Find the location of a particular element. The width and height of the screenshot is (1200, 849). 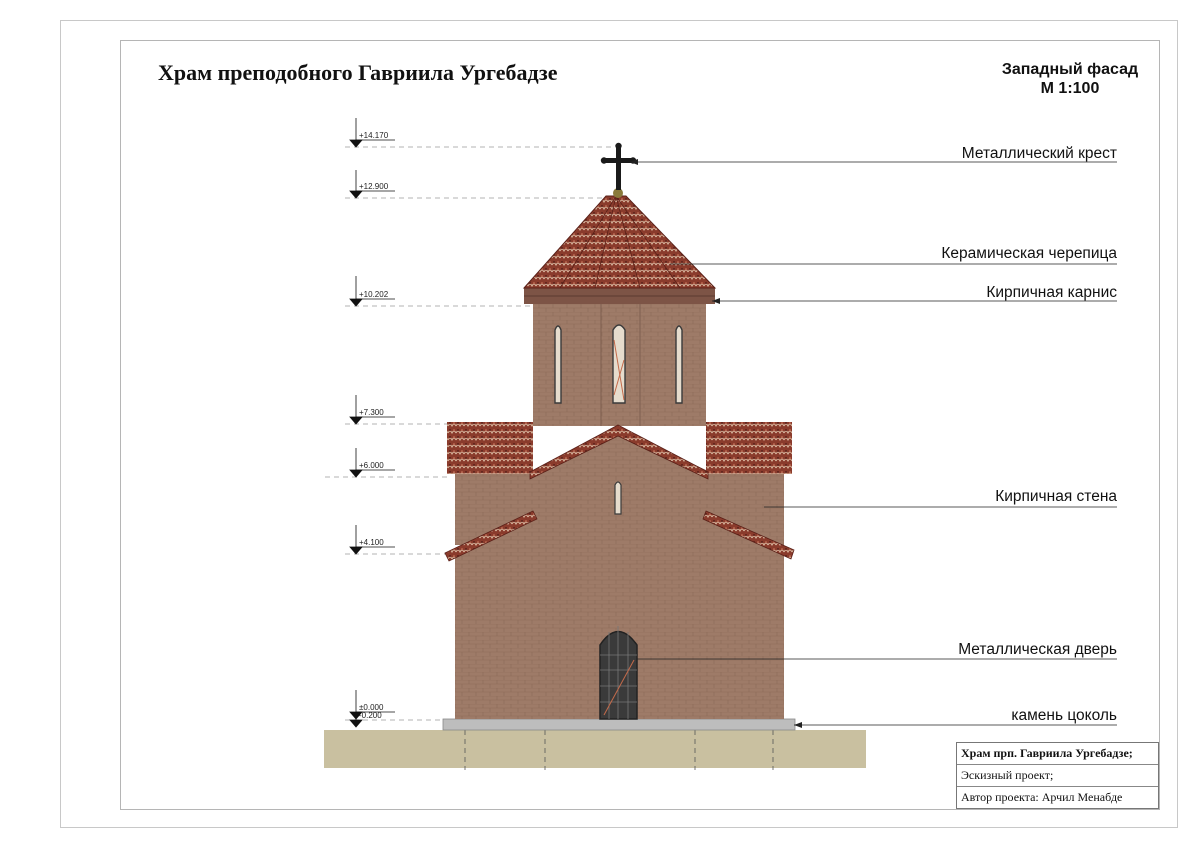

level-label: +10.202 is located at coordinates (374, 294).